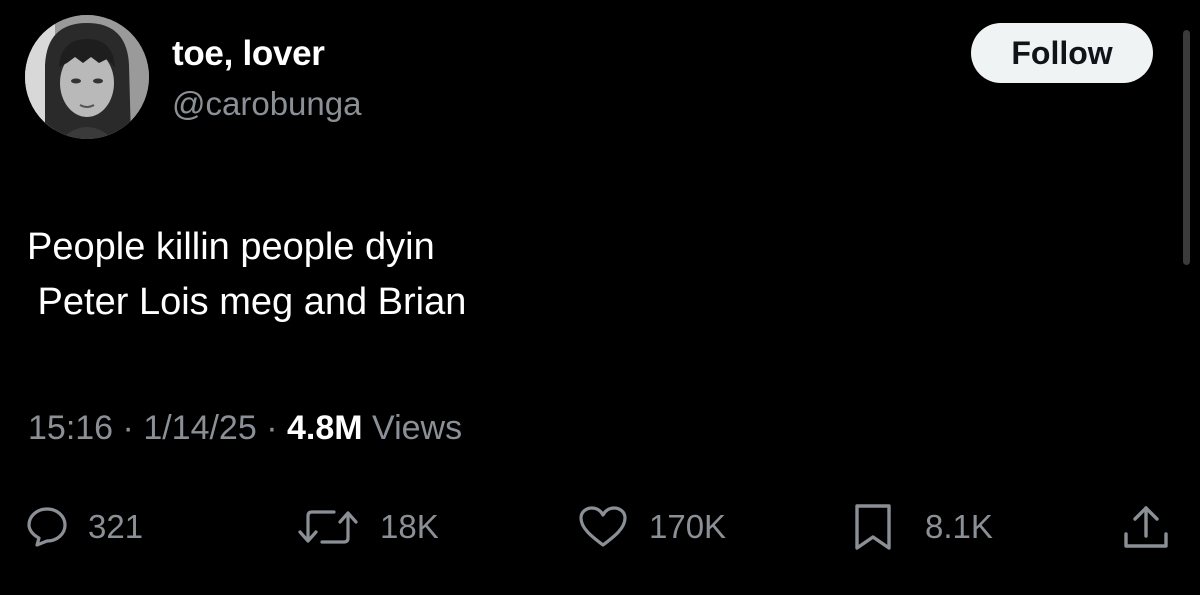  What do you see at coordinates (231, 247) in the screenshot?
I see `tweet-line: People killin people dyin` at bounding box center [231, 247].